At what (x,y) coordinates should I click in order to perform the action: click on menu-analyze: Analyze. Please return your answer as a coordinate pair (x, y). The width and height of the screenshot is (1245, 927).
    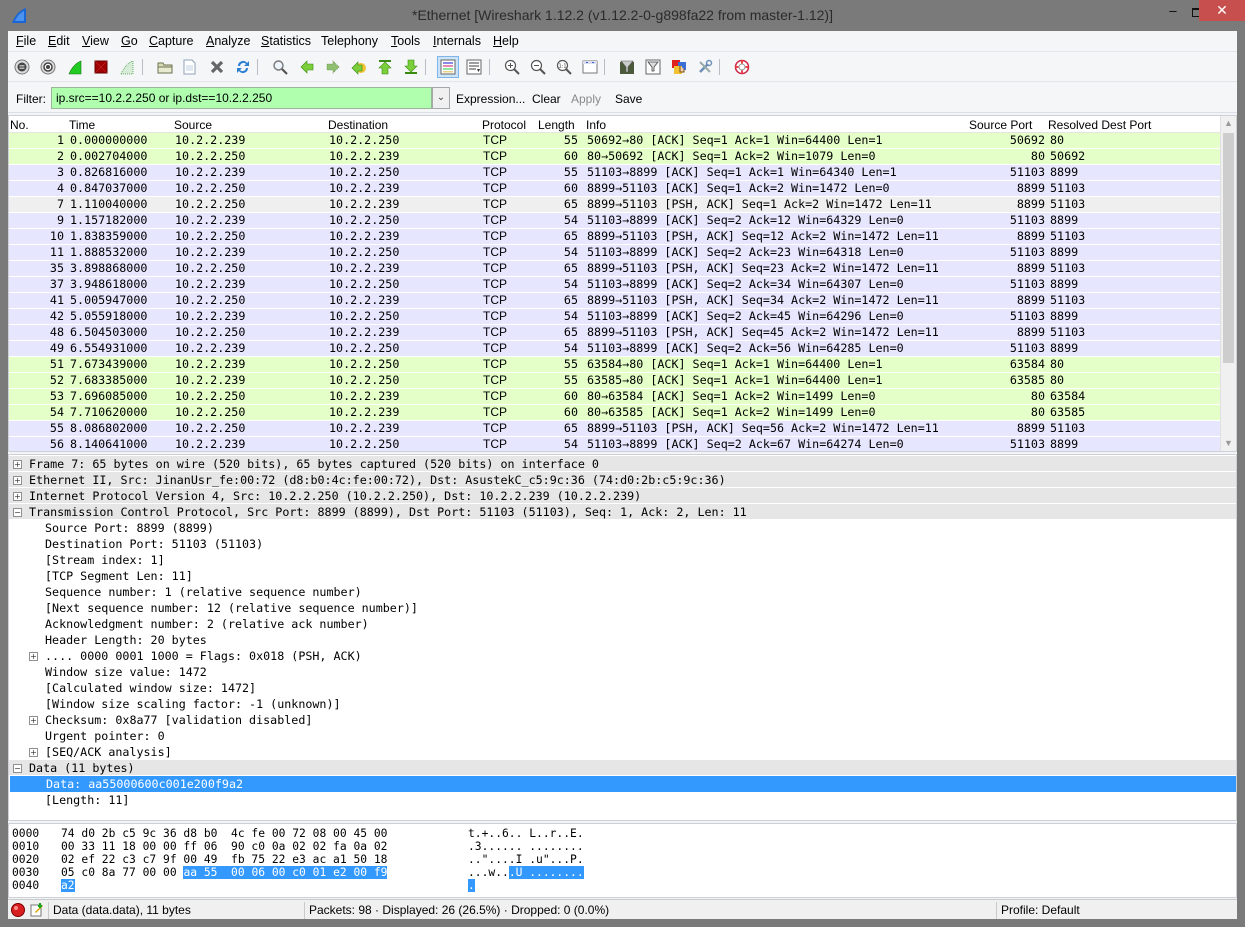
    Looking at the image, I should click on (228, 41).